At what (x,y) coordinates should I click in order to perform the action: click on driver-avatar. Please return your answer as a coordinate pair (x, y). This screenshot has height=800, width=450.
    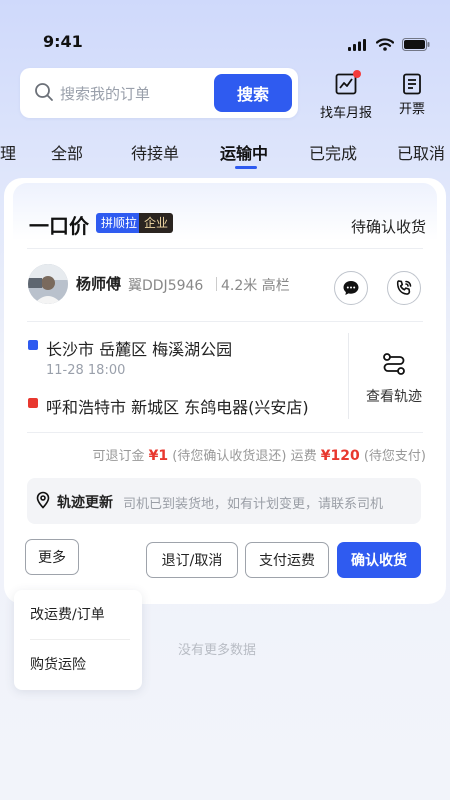
    Looking at the image, I should click on (48, 284).